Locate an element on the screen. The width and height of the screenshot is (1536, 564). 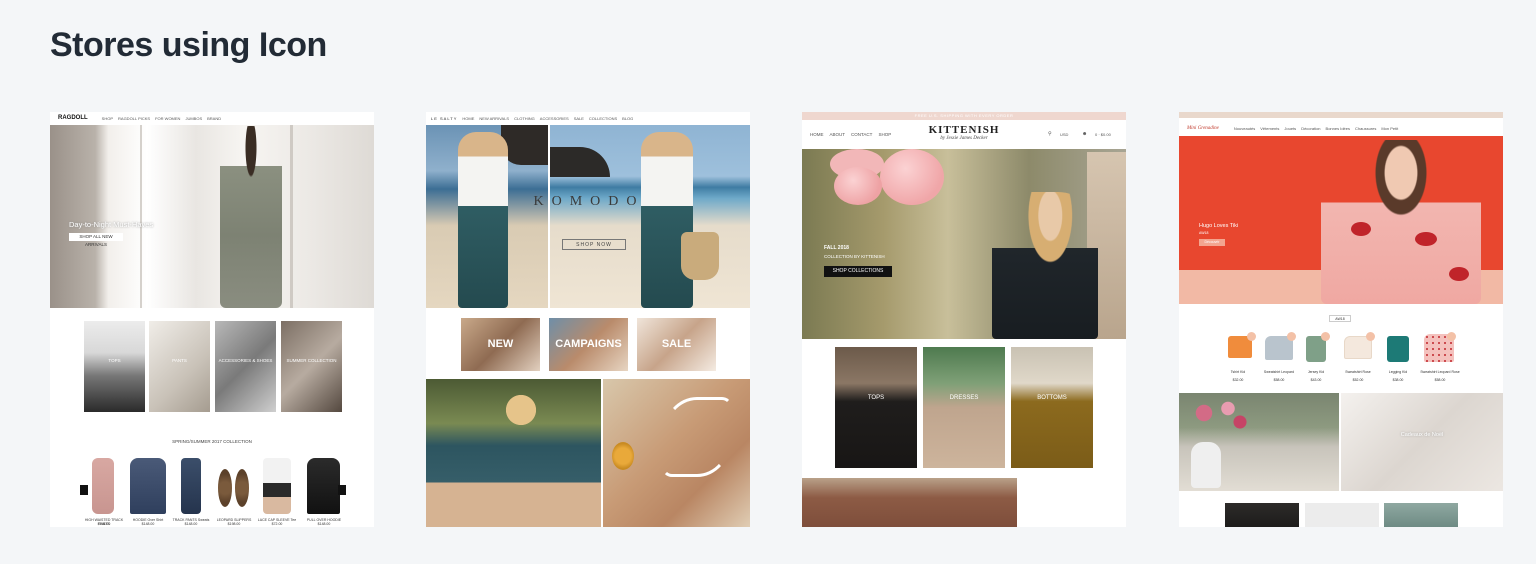
nav-item: RAGDOLL PICKS is located at coordinates (134, 118).